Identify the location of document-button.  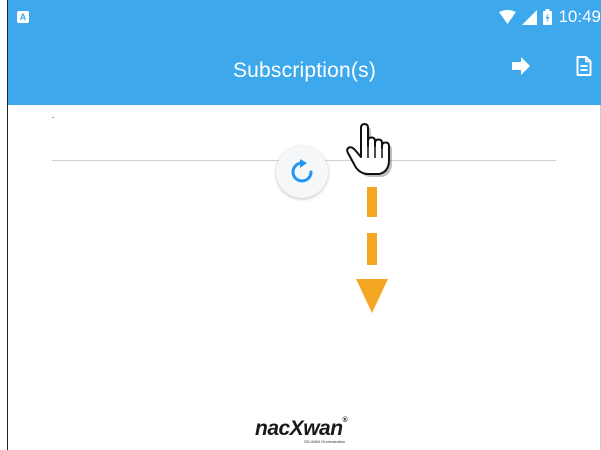
(584, 66).